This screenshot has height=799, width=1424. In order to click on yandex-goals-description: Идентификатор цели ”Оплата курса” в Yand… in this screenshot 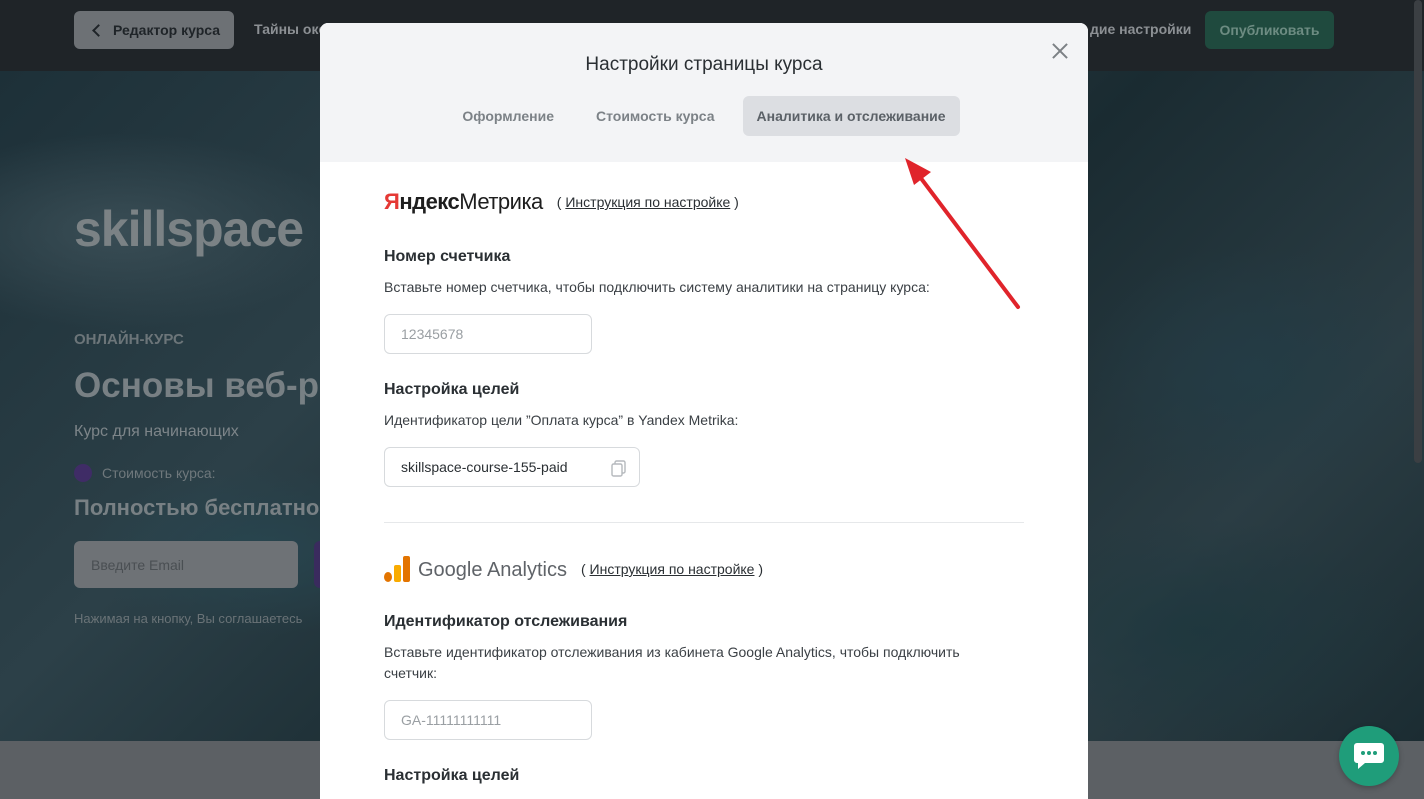, I will do `click(561, 420)`.